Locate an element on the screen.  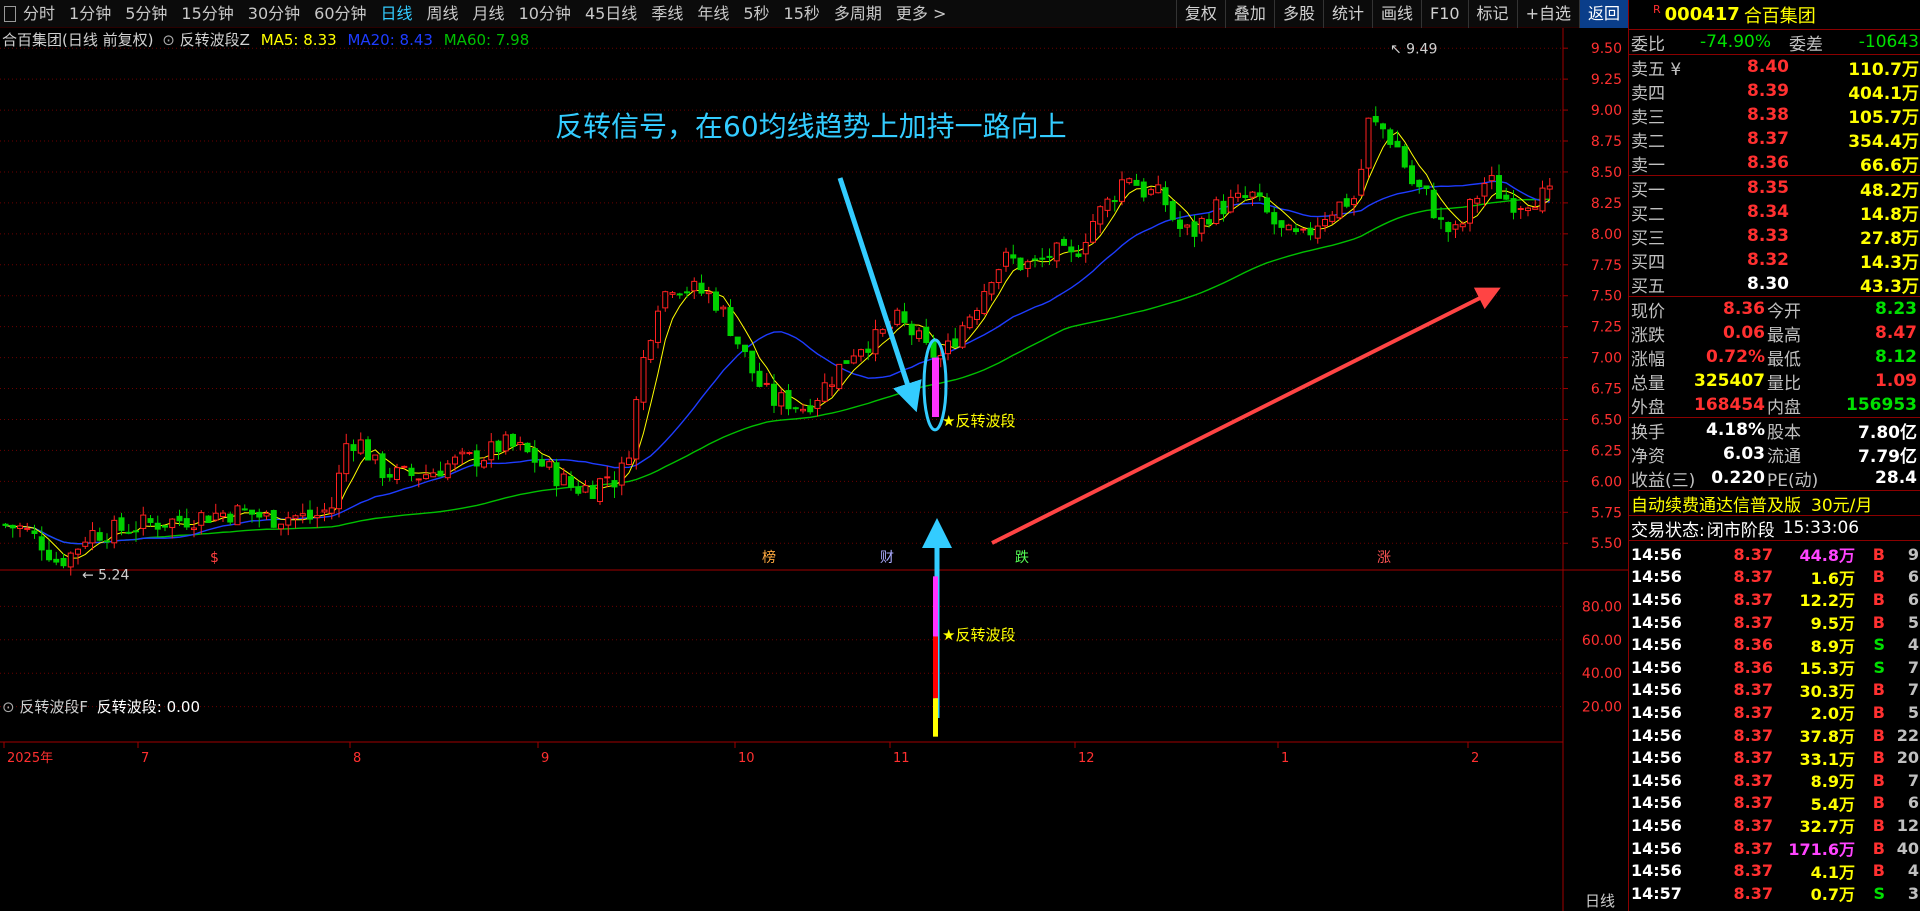
period-tab-1: 1分钟 is located at coordinates (90, 14).